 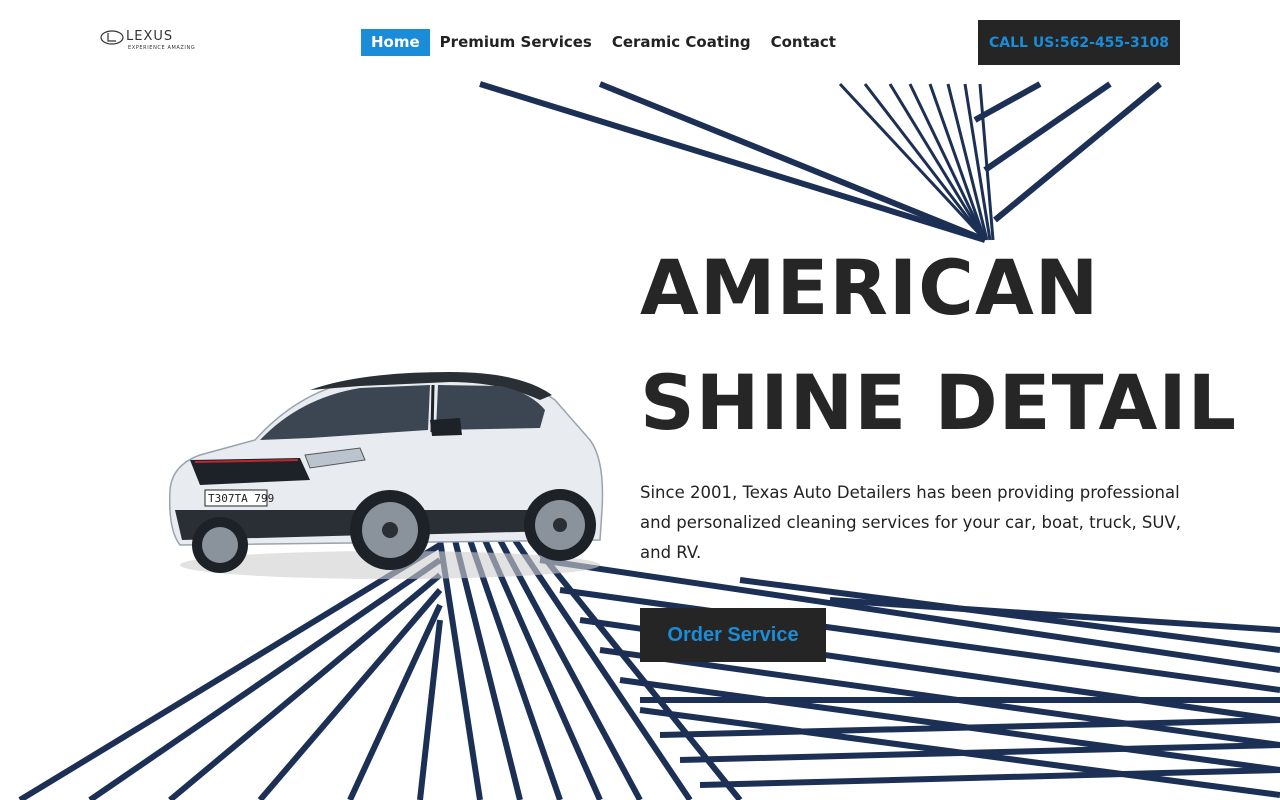 What do you see at coordinates (870, 287) in the screenshot?
I see `hero-title-line-1: AMERICAN` at bounding box center [870, 287].